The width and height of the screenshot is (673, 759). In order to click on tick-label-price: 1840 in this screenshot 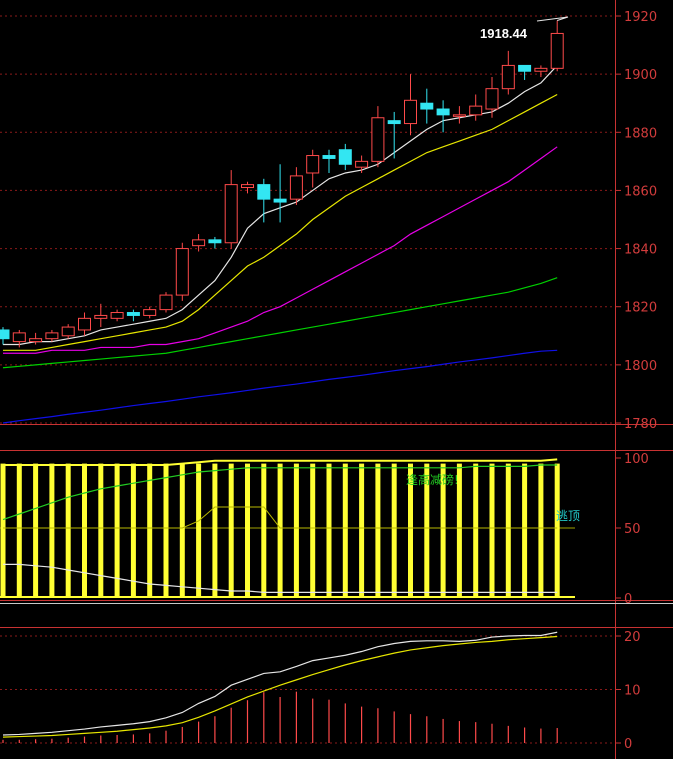, I will do `click(640, 250)`.